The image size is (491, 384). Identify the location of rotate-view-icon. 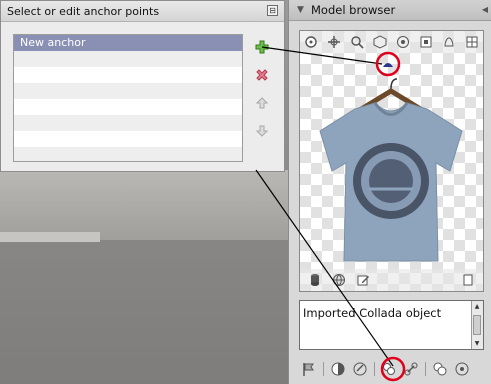
(311, 42).